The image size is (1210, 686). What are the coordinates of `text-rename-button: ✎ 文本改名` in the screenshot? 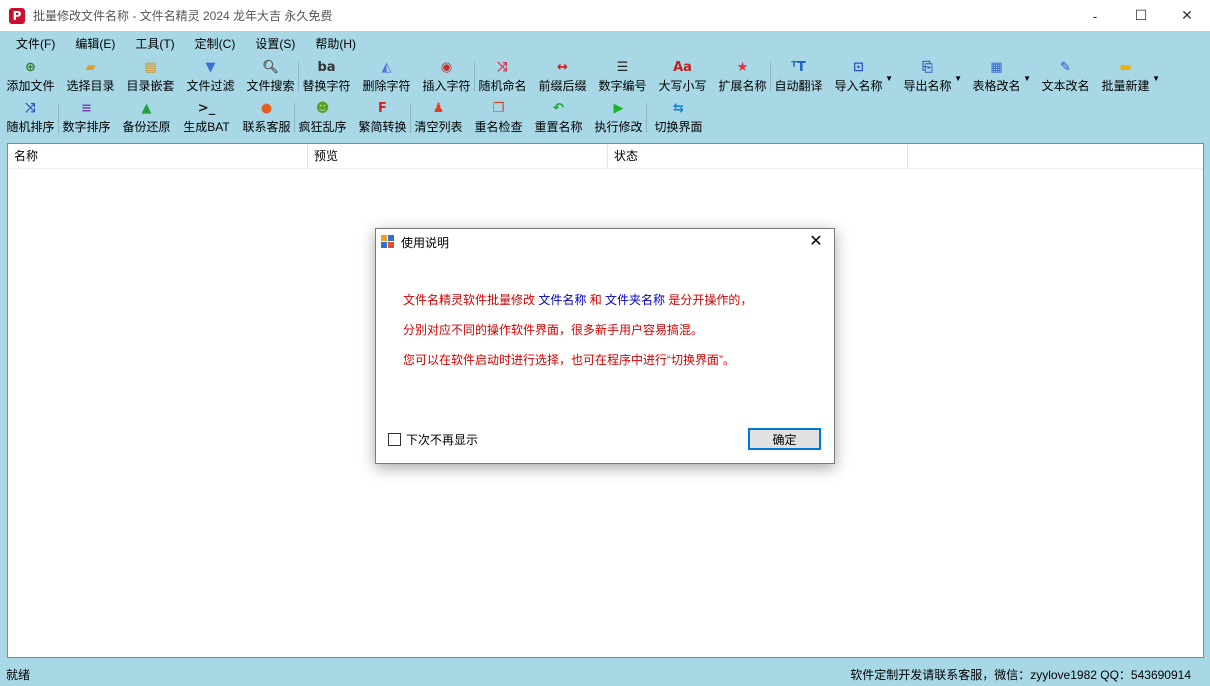 It's located at (1065, 78).